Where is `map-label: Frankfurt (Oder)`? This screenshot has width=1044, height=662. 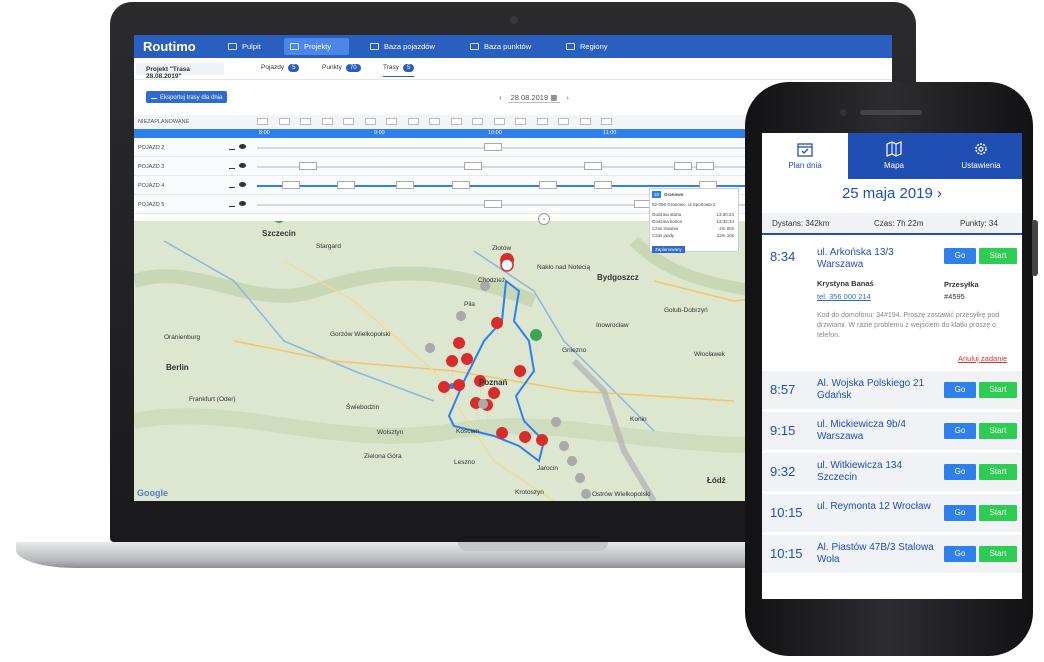
map-label: Frankfurt (Oder) is located at coordinates (212, 399).